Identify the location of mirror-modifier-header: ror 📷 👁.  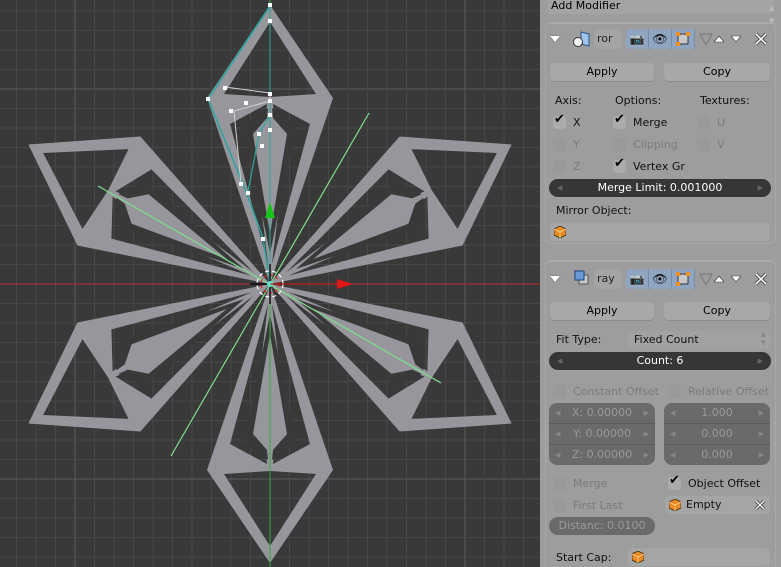
(660, 42).